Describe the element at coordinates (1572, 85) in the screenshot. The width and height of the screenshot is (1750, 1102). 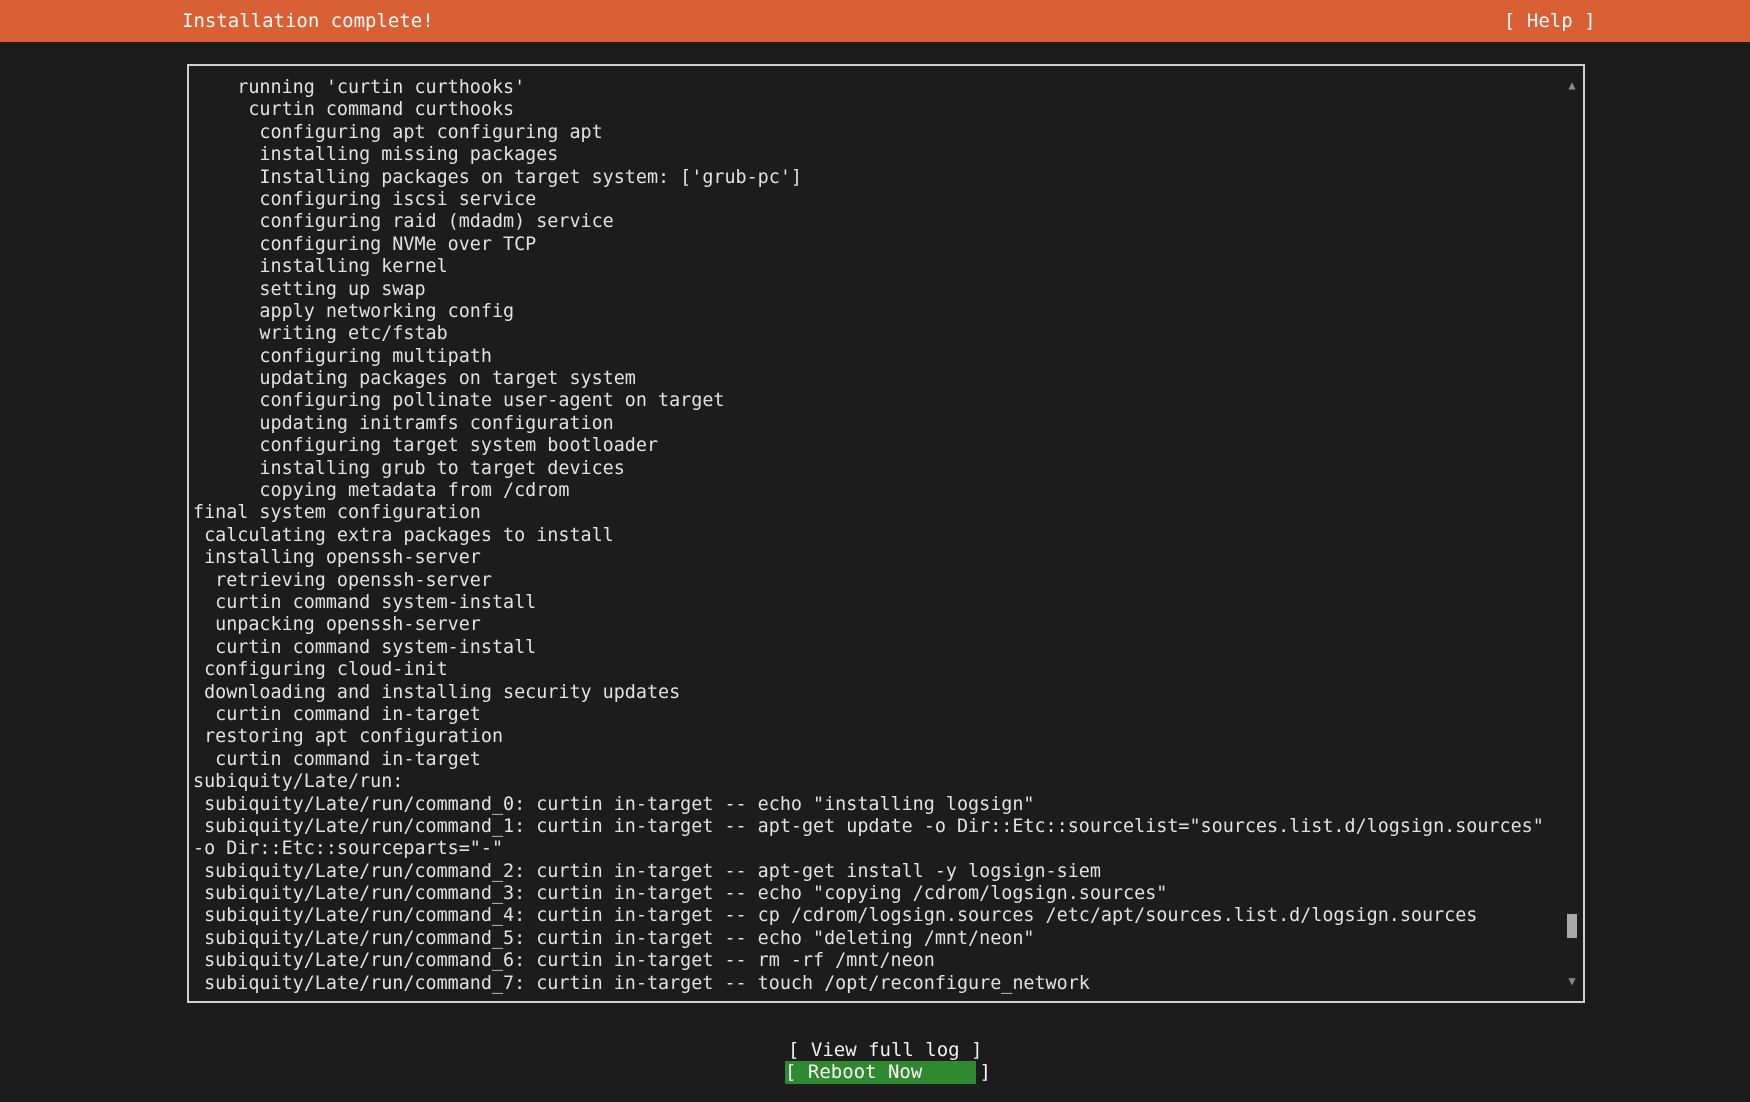
I see `scroll-up-arrow-icon: ▲` at that location.